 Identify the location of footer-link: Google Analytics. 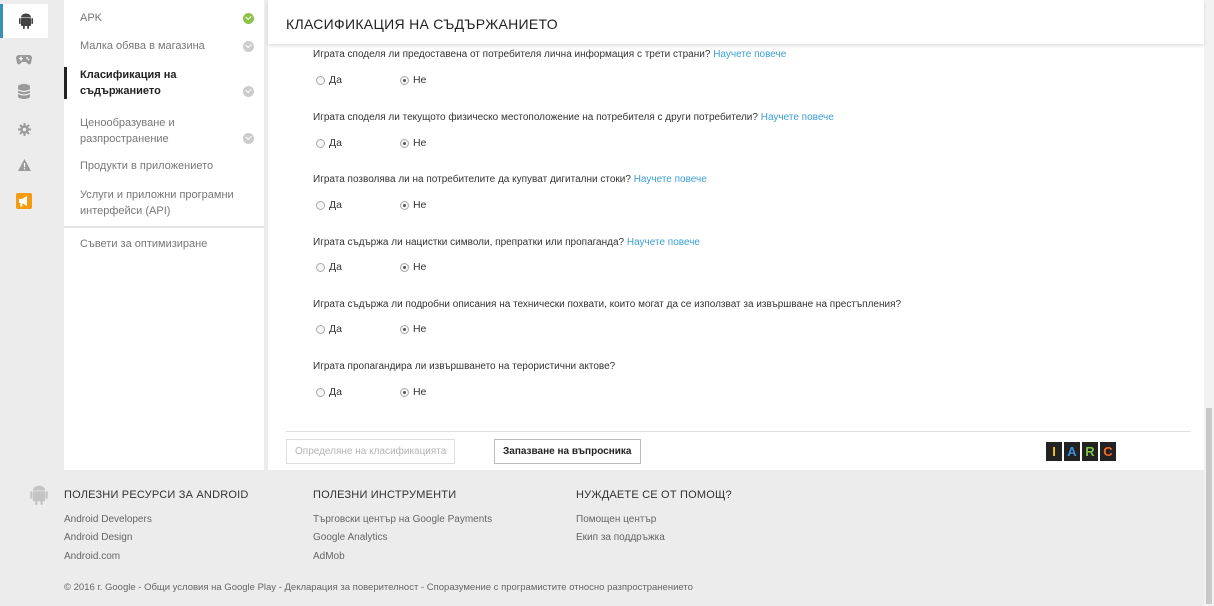
(350, 537).